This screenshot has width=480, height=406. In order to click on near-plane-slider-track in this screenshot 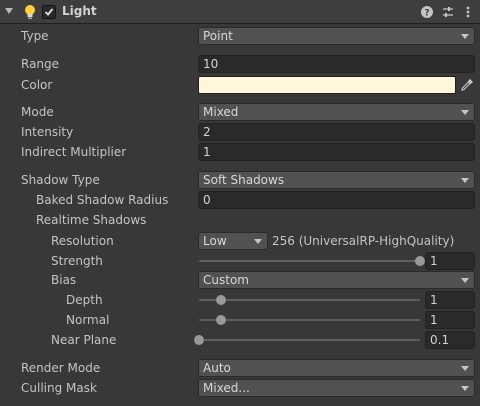, I will do `click(309, 340)`.